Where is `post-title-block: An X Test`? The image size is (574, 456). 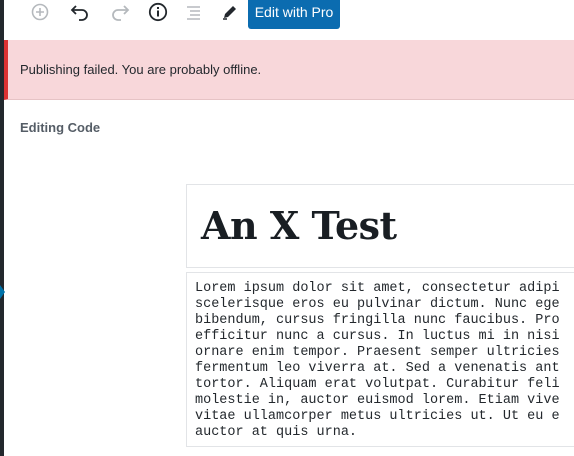
post-title-block: An X Test is located at coordinates (380, 226).